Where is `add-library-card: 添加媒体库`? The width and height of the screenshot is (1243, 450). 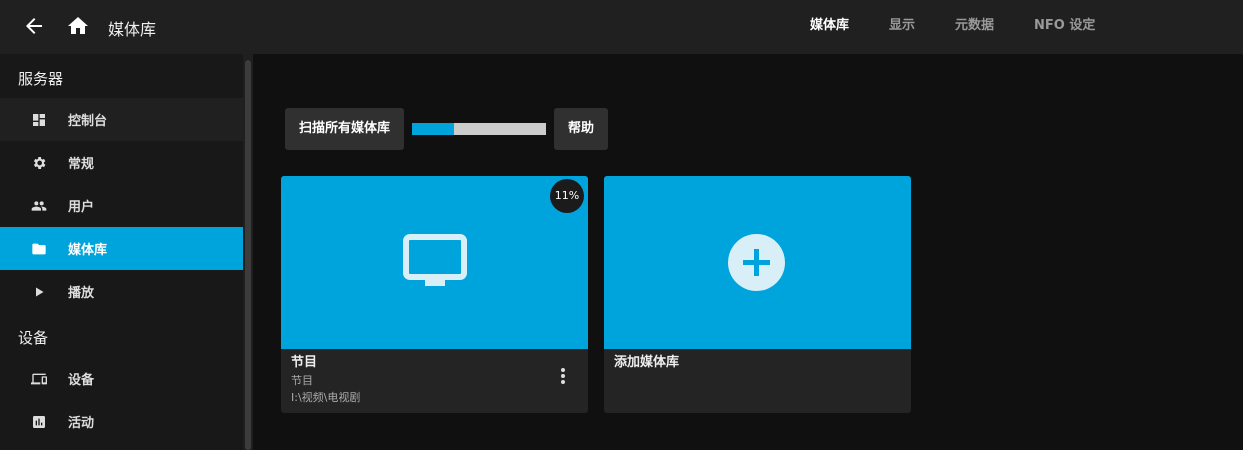
add-library-card: 添加媒体库 is located at coordinates (757, 294).